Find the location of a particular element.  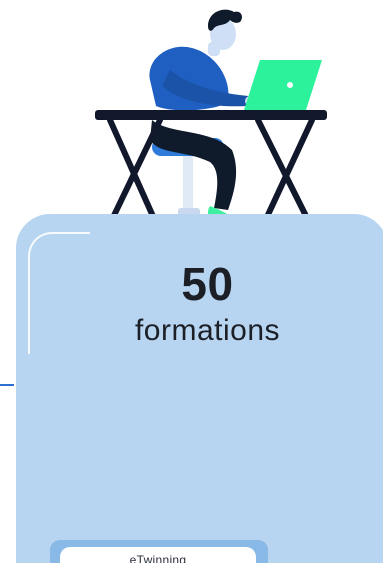

formations-label: formations is located at coordinates (207, 330).